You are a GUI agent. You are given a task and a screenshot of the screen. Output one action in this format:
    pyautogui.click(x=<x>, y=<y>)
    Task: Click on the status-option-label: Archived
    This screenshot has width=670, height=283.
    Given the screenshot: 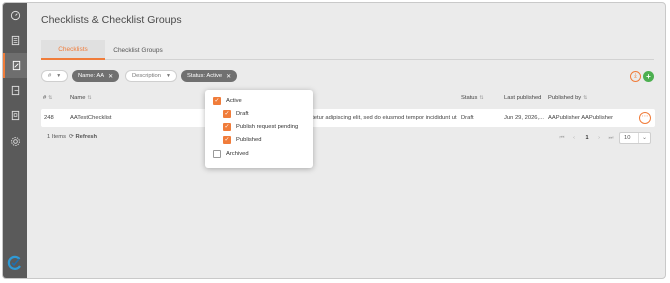 What is the action you would take?
    pyautogui.click(x=237, y=154)
    